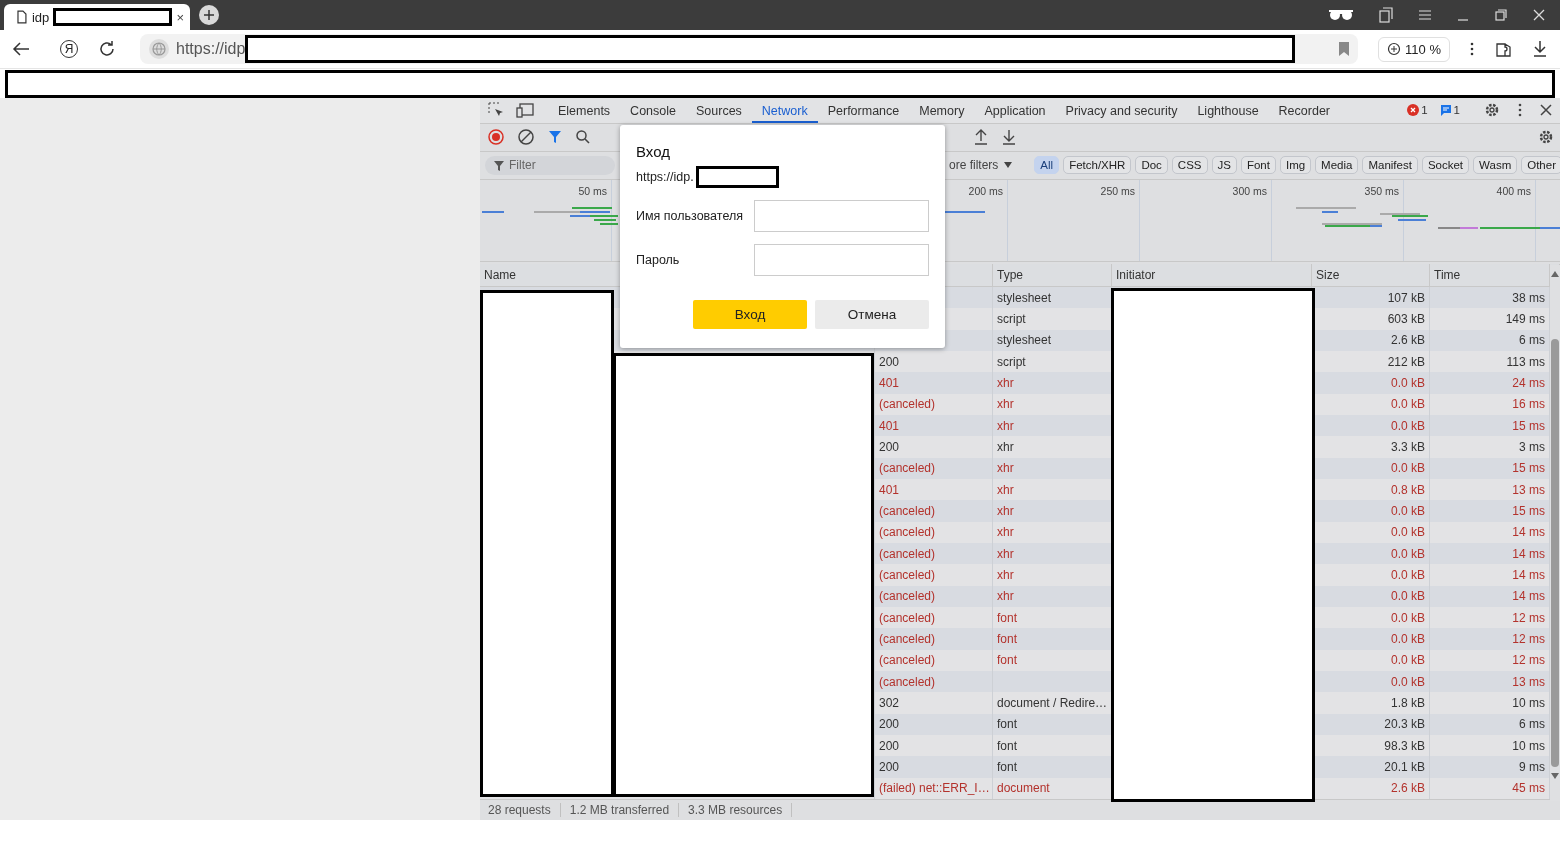  Describe the element at coordinates (1413, 110) in the screenshot. I see `error-icon` at that location.